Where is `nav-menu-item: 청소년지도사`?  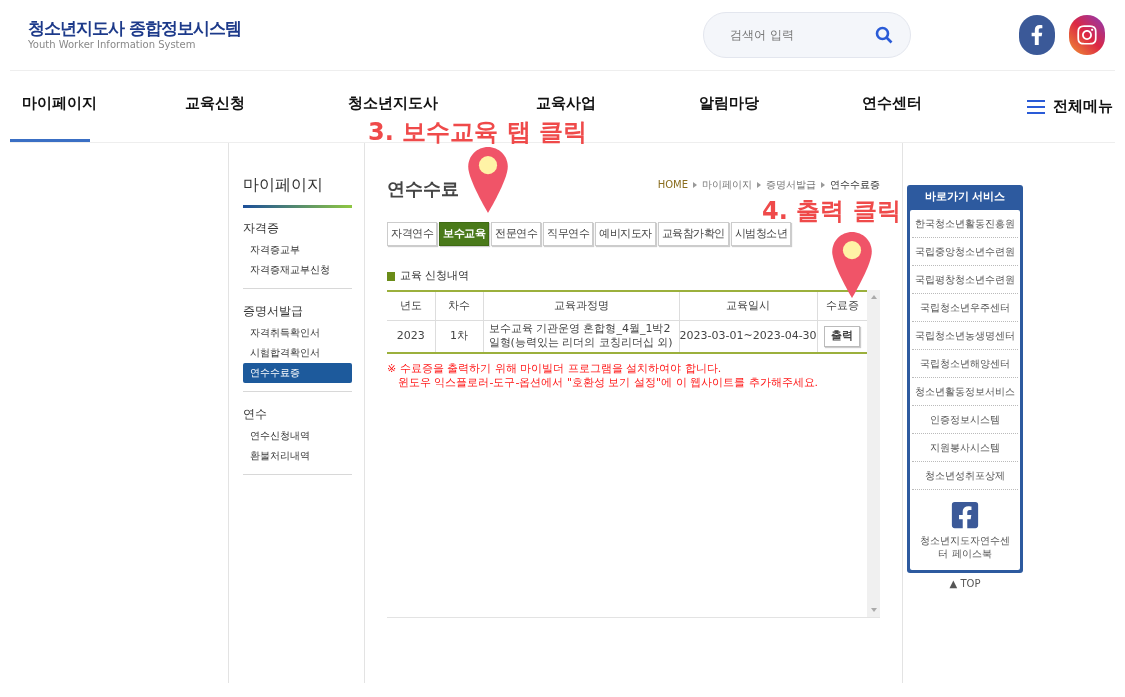 nav-menu-item: 청소년지도사 is located at coordinates (393, 103).